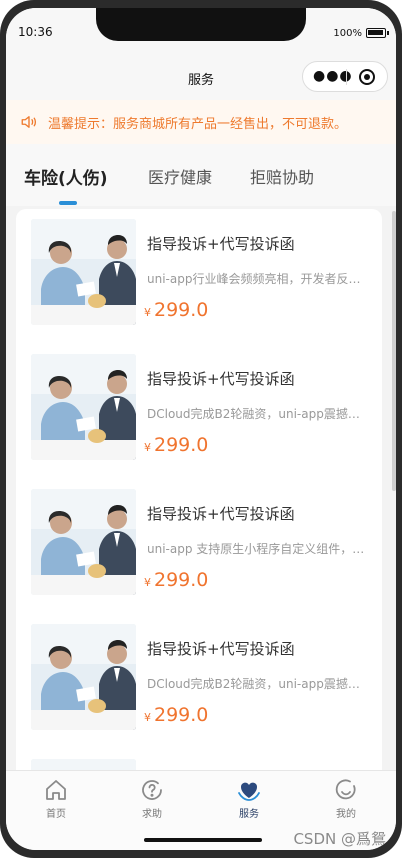 This screenshot has width=402, height=858. Describe the element at coordinates (201, 77) in the screenshot. I see `nav-bar: 服务 ●●●` at that location.